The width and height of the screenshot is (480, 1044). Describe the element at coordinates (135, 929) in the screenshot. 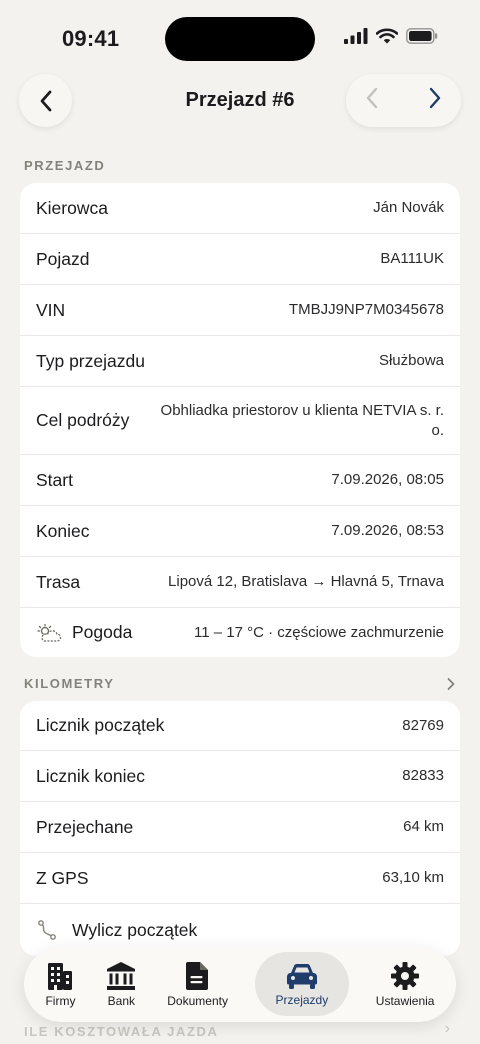

I see `action-label: Wylicz początek` at that location.